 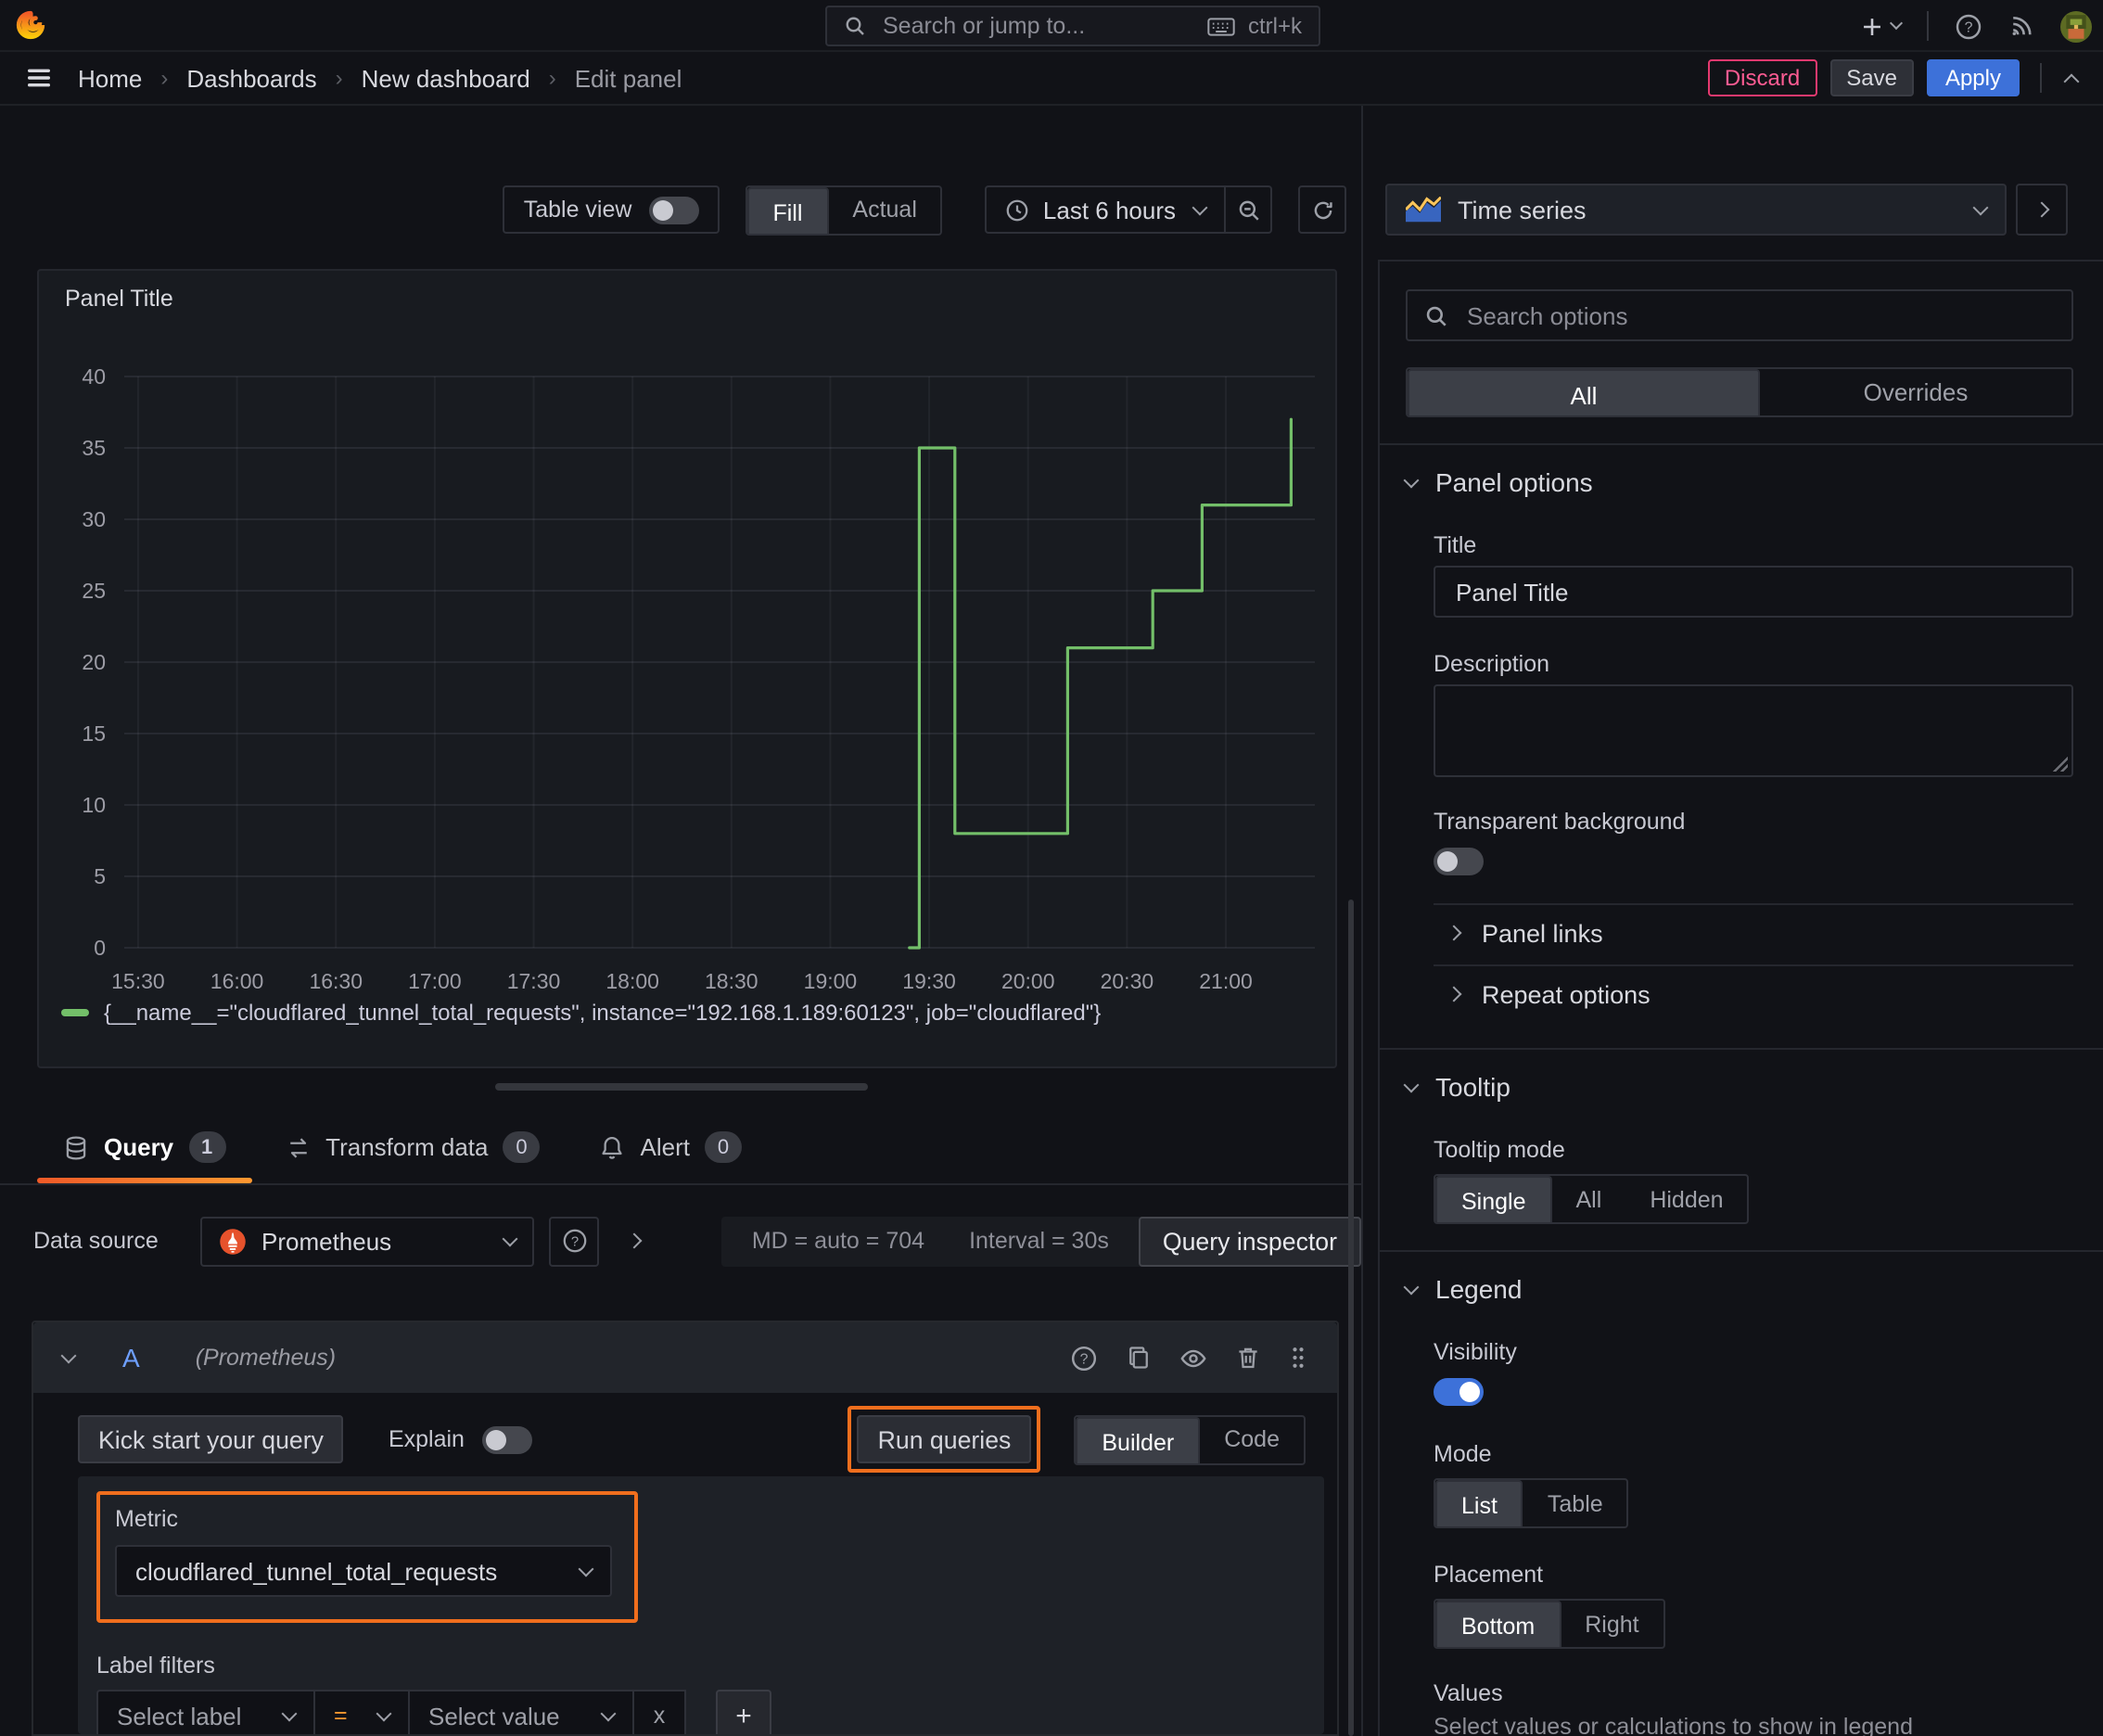 I want to click on options-search-input, so click(x=1759, y=316).